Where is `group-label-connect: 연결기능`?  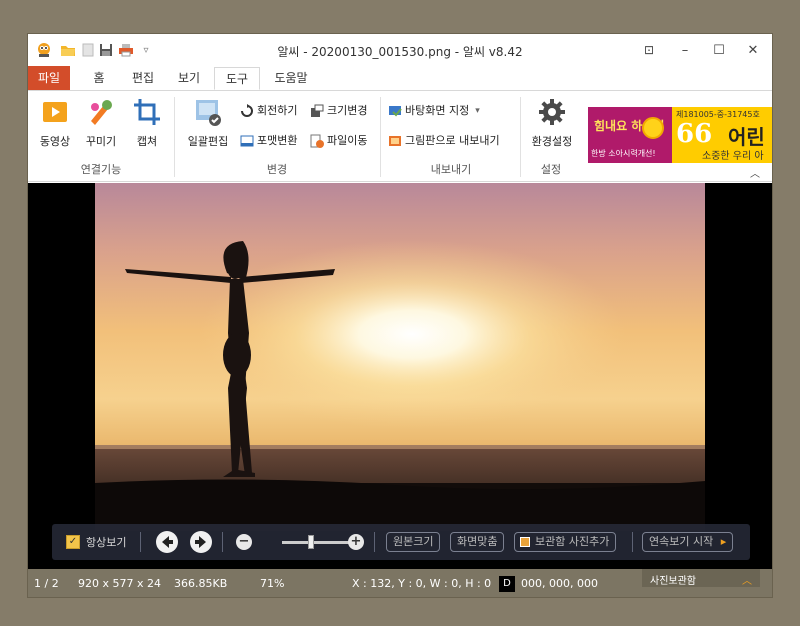 group-label-connect: 연결기능 is located at coordinates (101, 169).